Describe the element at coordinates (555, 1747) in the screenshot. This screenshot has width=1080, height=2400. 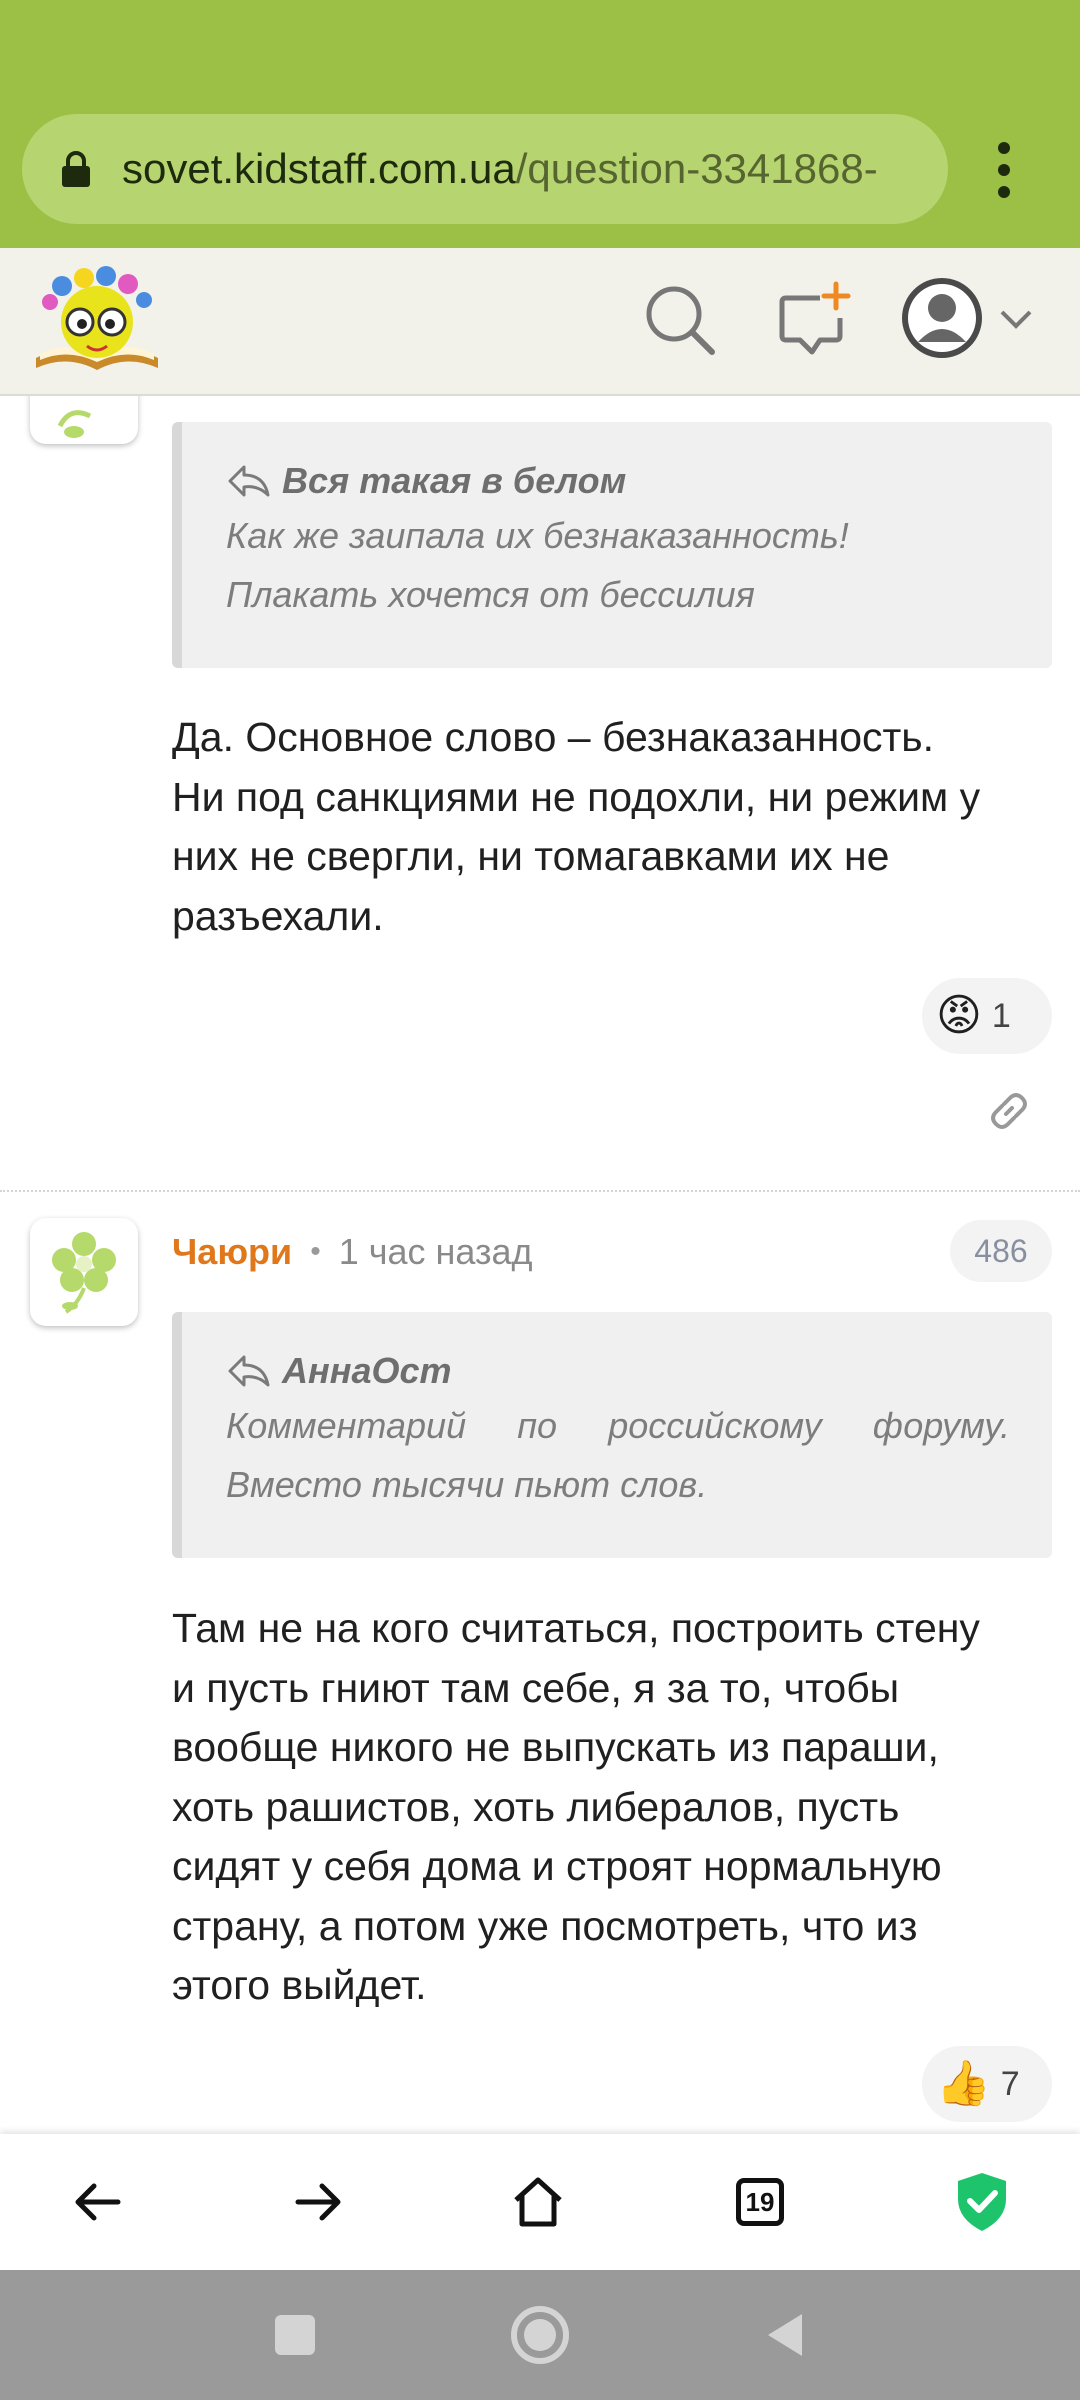
I see `comment-line: вообще никого не выпускать из параши,` at that location.